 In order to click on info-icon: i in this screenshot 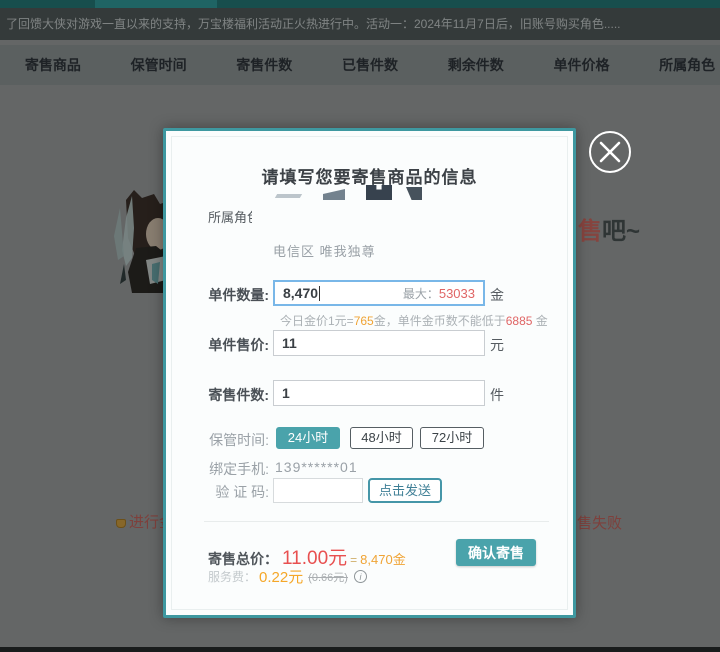, I will do `click(360, 576)`.